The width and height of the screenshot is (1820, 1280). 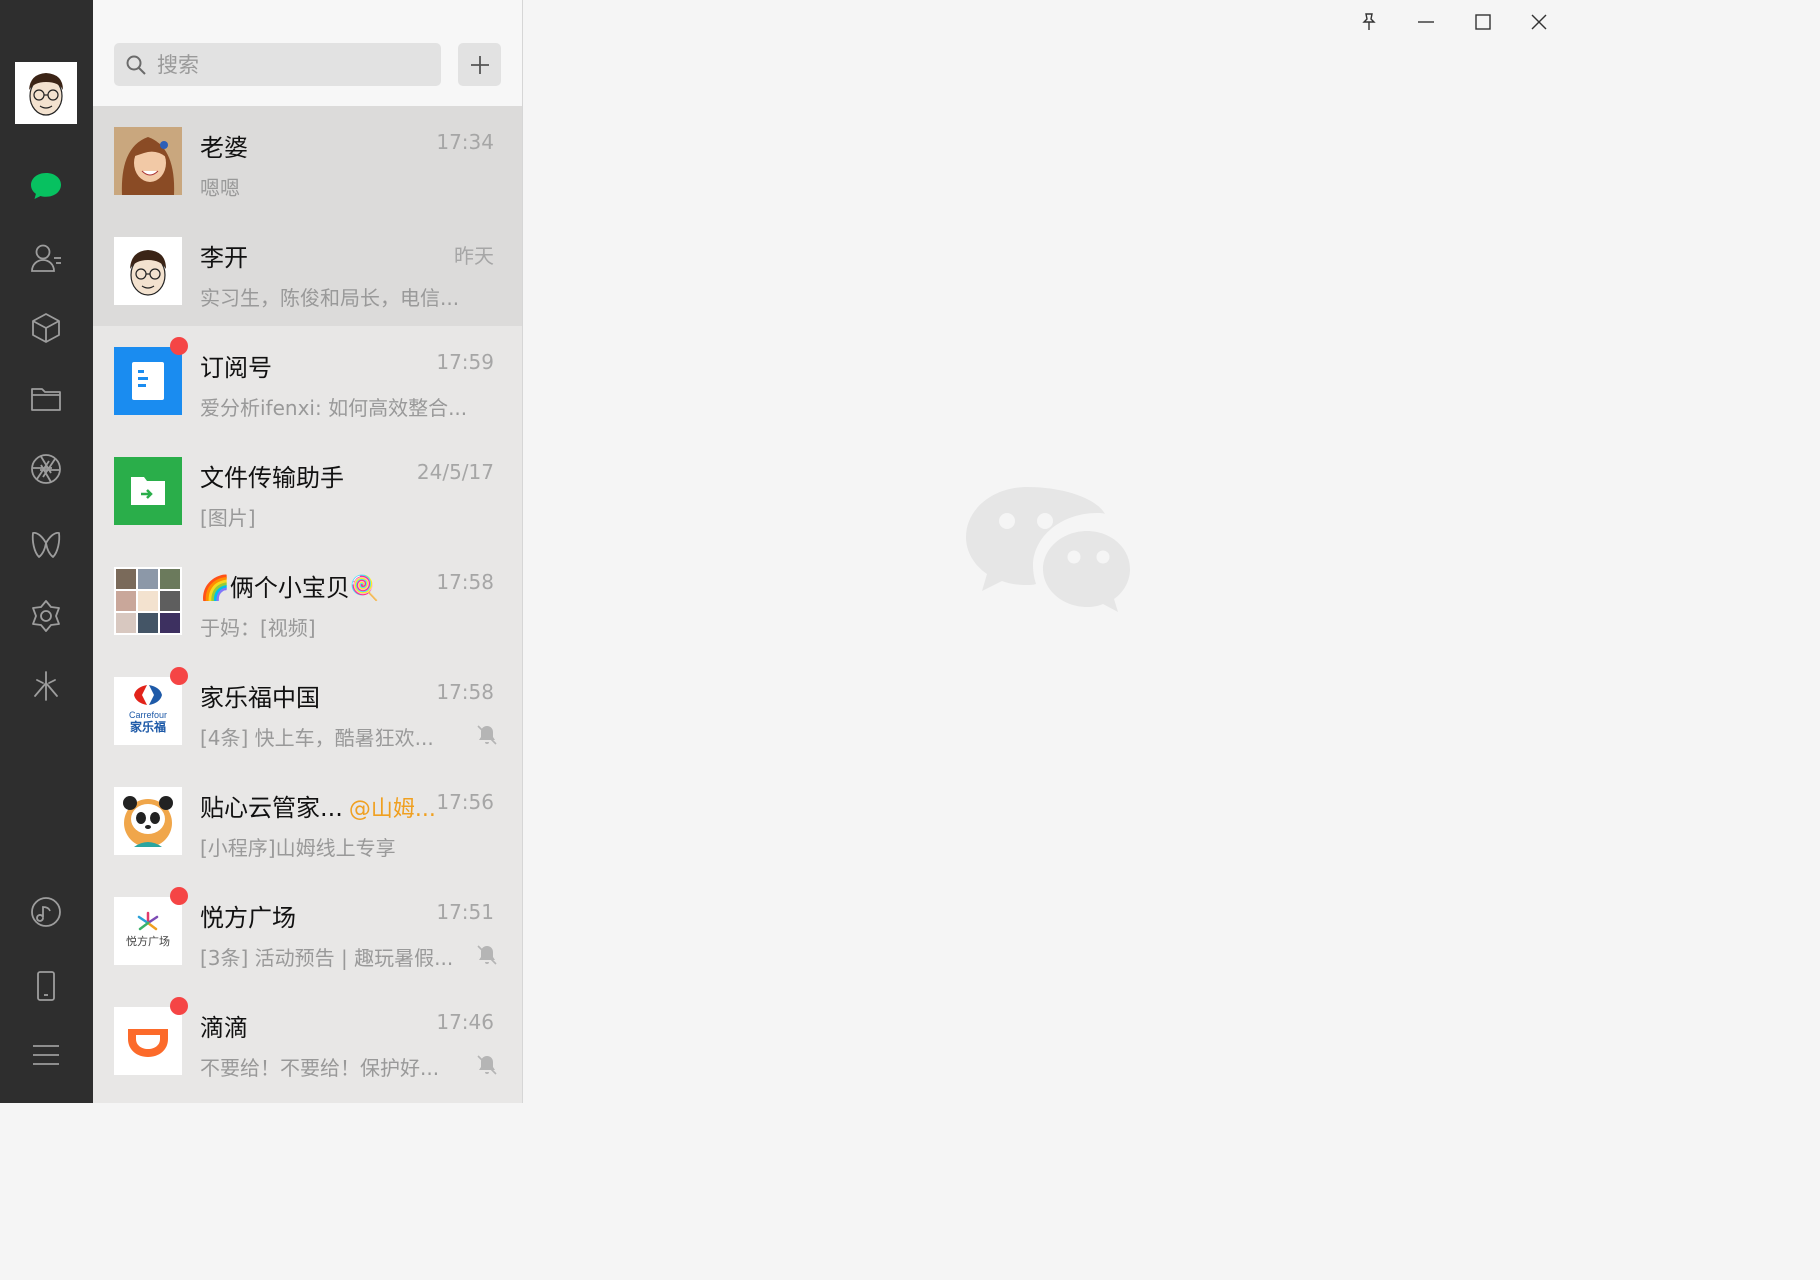 I want to click on chat-item: 贴心云管家... @山姆... 17:56 [小程序]山姆线上专享, so click(x=307, y=821).